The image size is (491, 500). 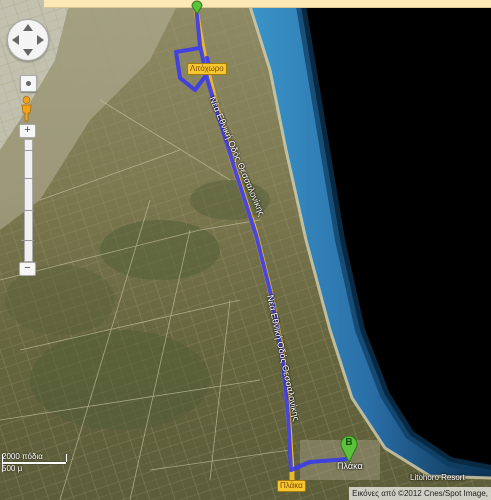 What do you see at coordinates (207, 69) in the screenshot?
I see `town-label-top: Λιτόχωρο` at bounding box center [207, 69].